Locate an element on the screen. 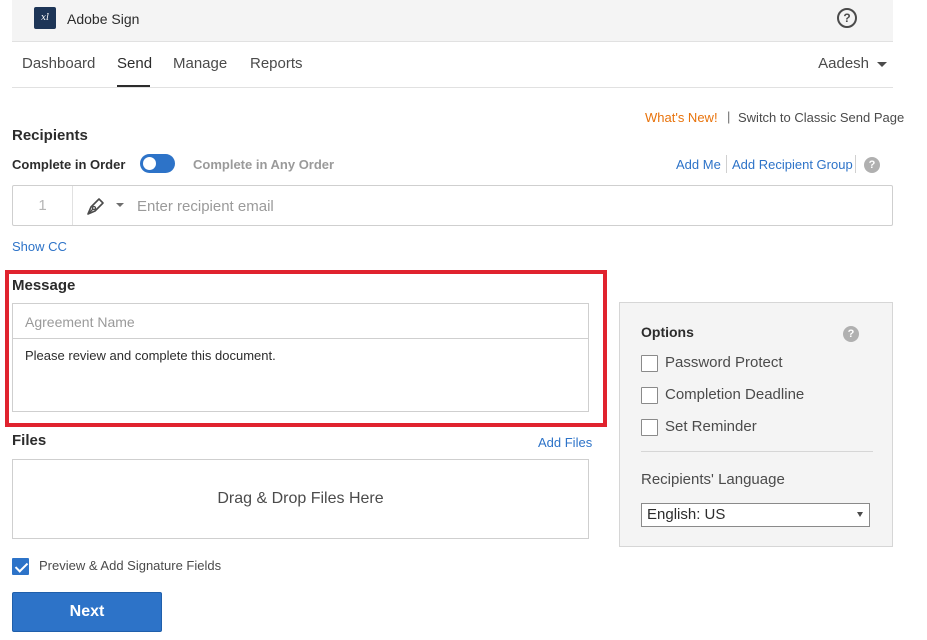 The image size is (927, 640). language-select: English: US is located at coordinates (755, 515).